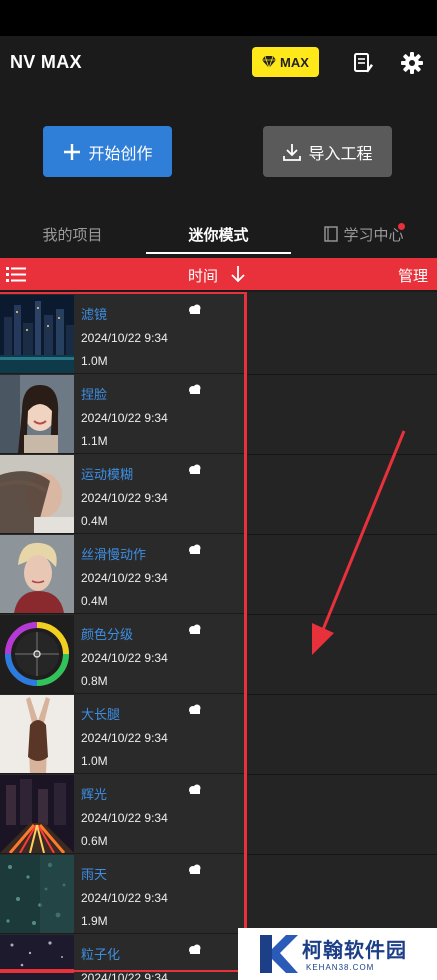 The height and width of the screenshot is (980, 437). Describe the element at coordinates (101, 954) in the screenshot. I see `project-name: 粒子化` at that location.